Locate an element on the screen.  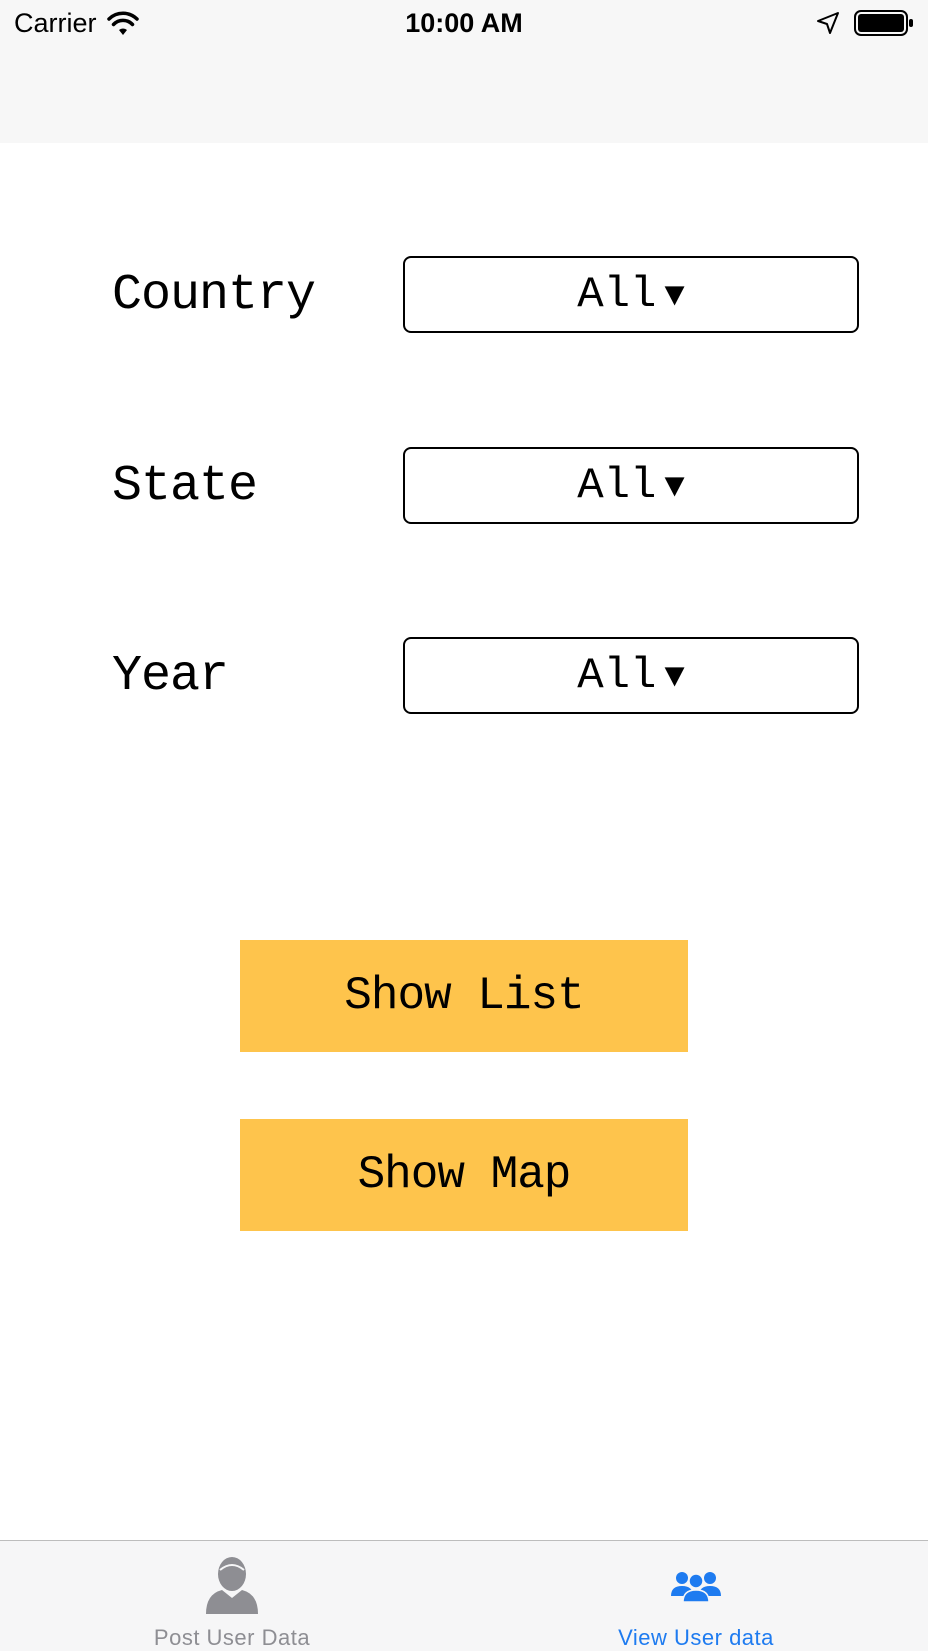
battery-icon is located at coordinates (884, 23).